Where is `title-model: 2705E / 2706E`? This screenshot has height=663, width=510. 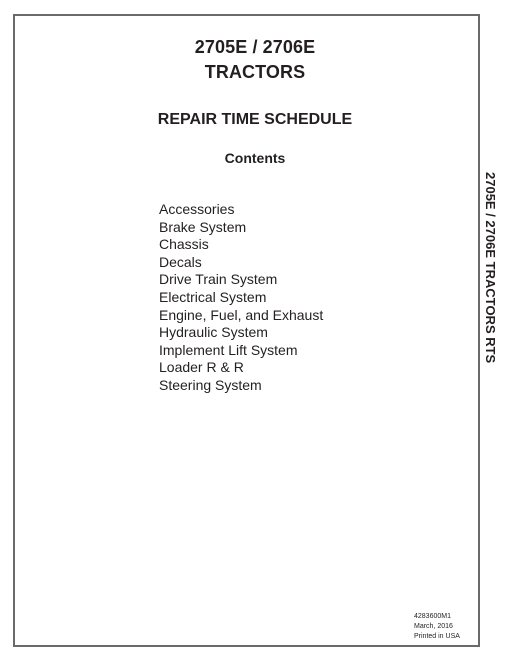 title-model: 2705E / 2706E is located at coordinates (255, 47).